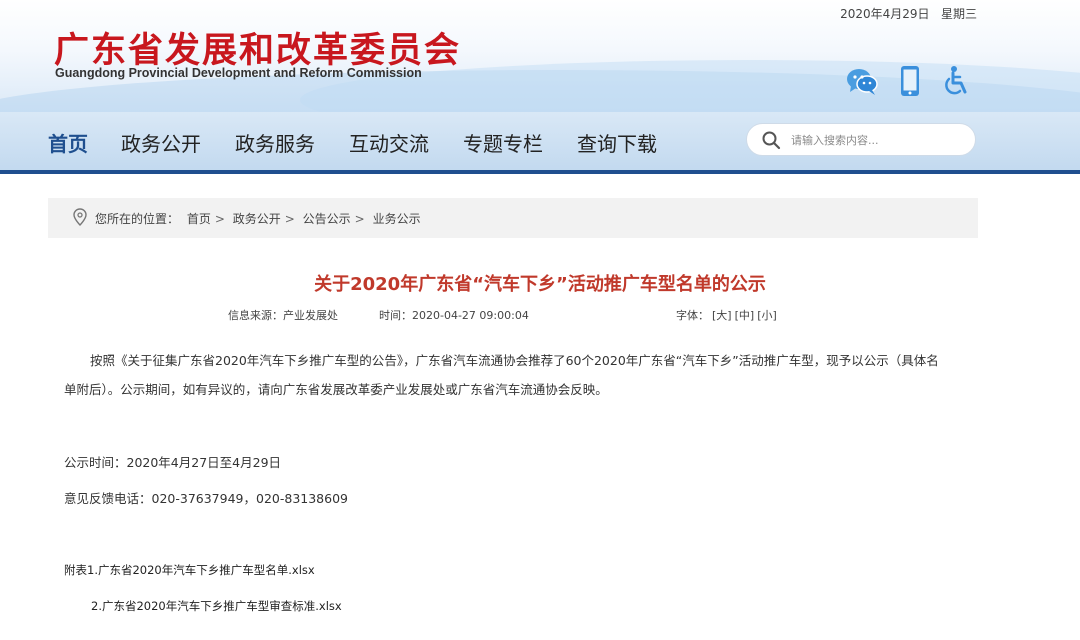  I want to click on main-nav: 首页 政务公开 政务服务 互动交流 专题专栏 查询下载, so click(540, 143).